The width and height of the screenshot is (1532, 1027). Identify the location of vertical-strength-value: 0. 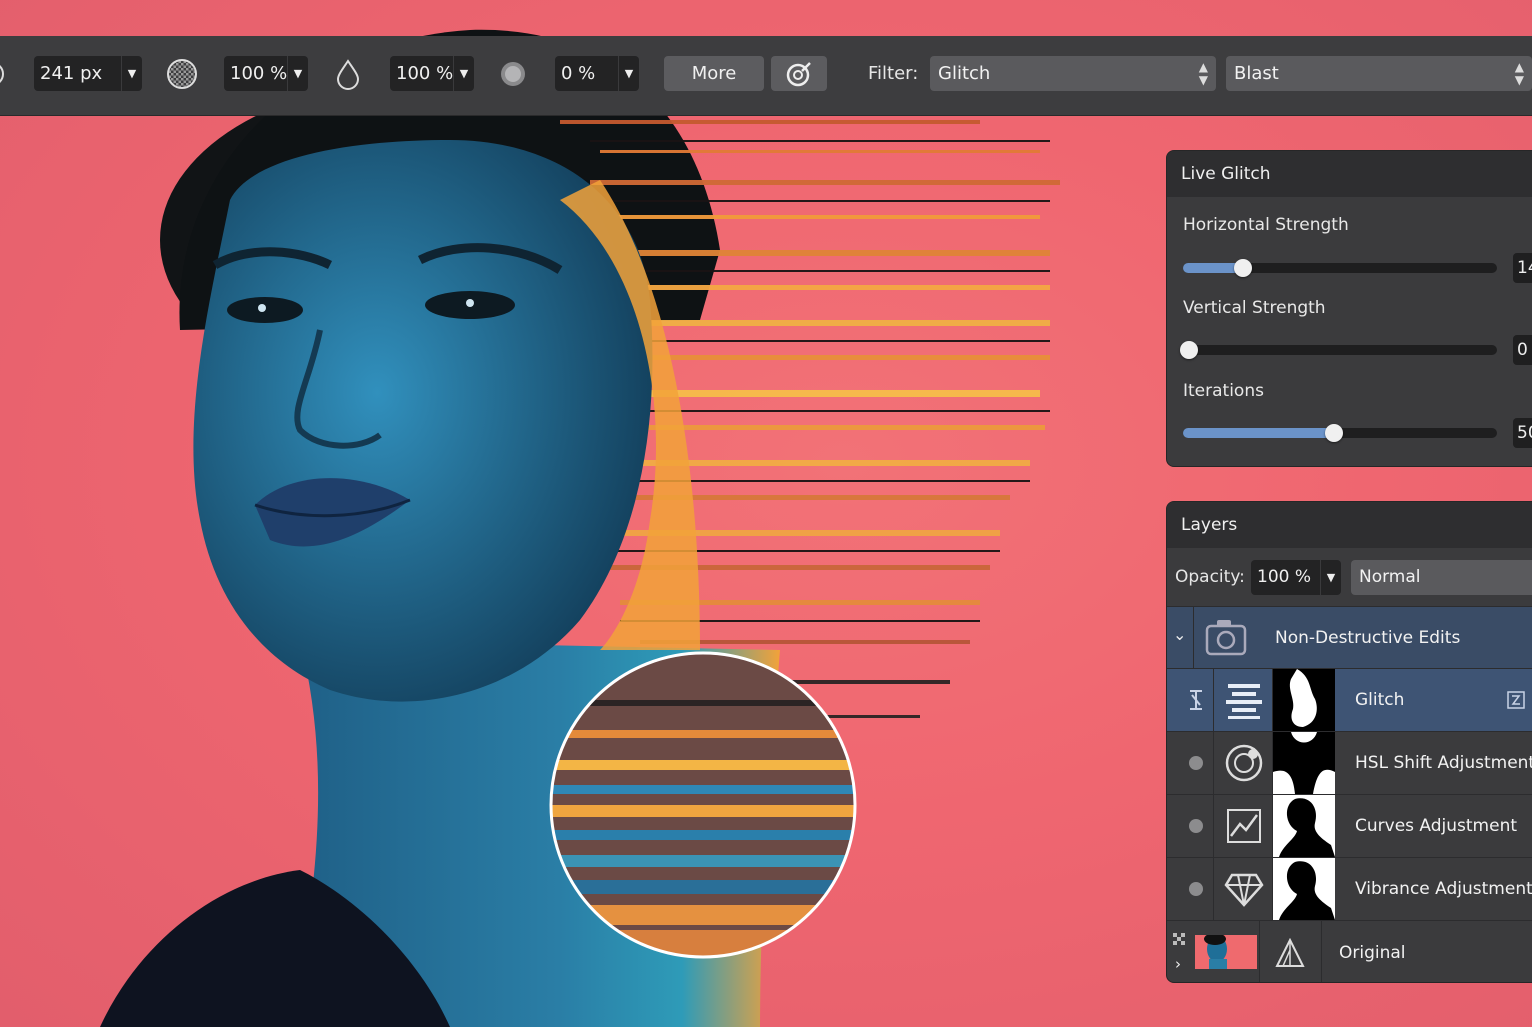
(1522, 350).